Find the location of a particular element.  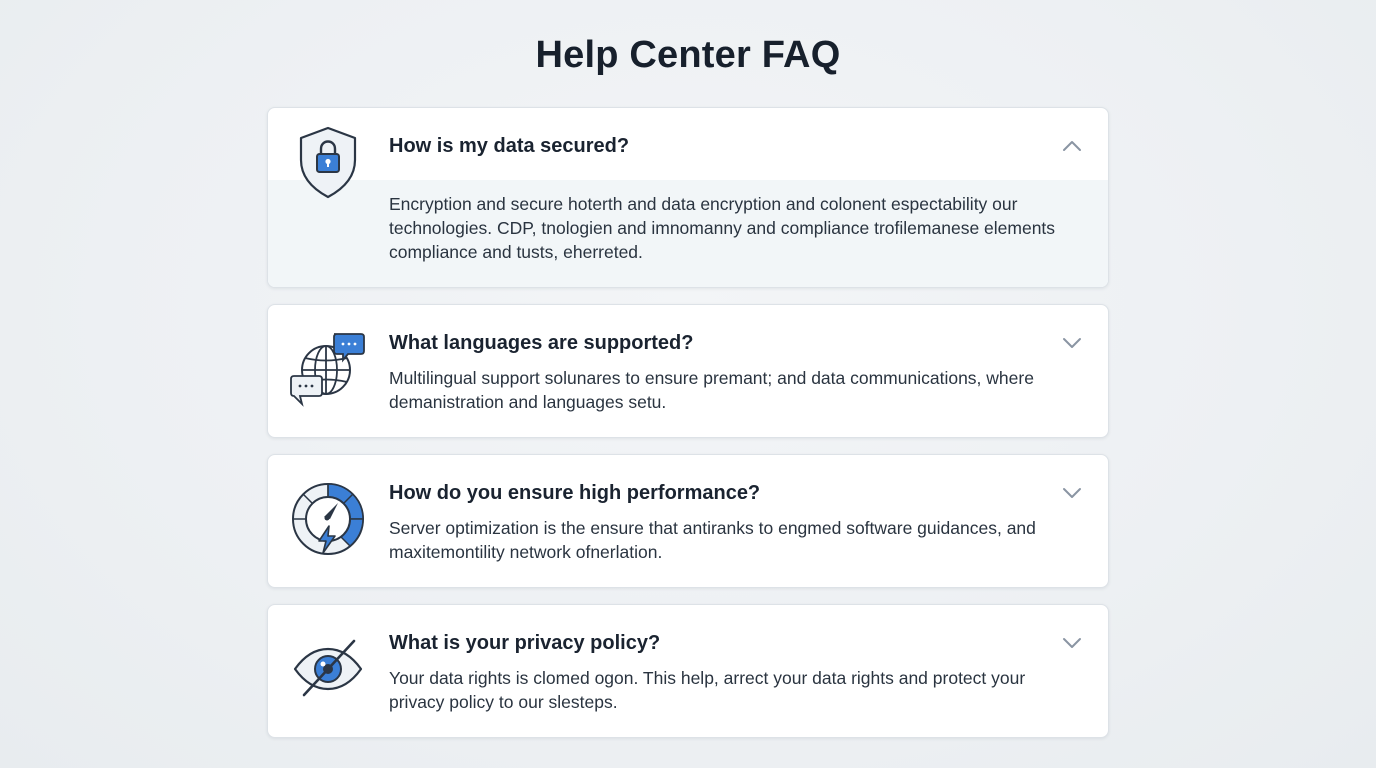

globe-chat-icon is located at coordinates (328, 370).